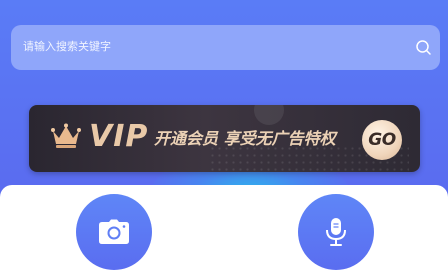  What do you see at coordinates (423, 47) in the screenshot?
I see `search-icon` at bounding box center [423, 47].